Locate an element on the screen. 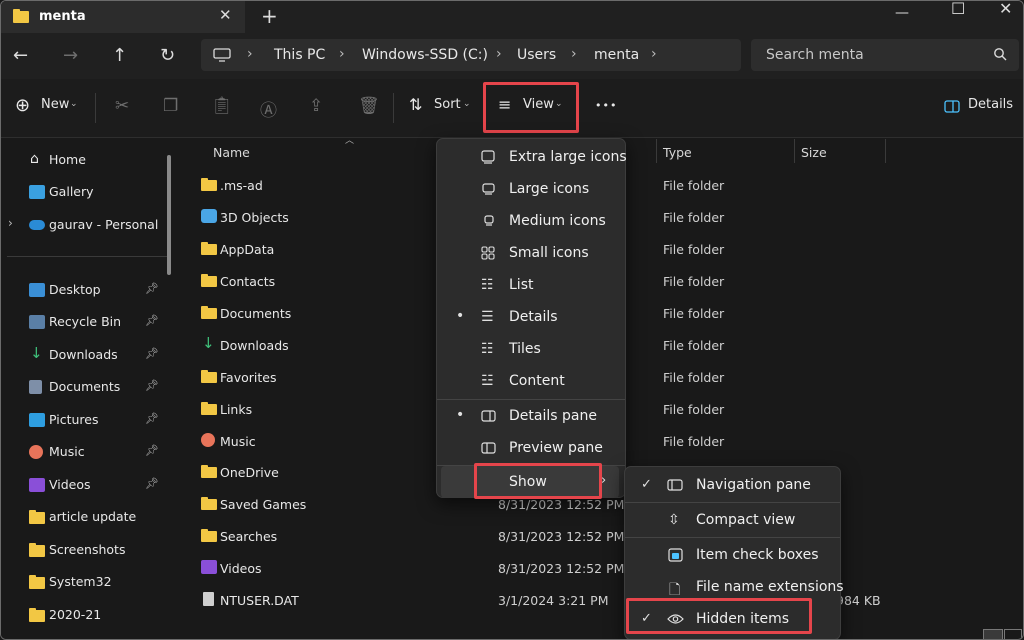  sort-icon: ⇅ is located at coordinates (416, 104).